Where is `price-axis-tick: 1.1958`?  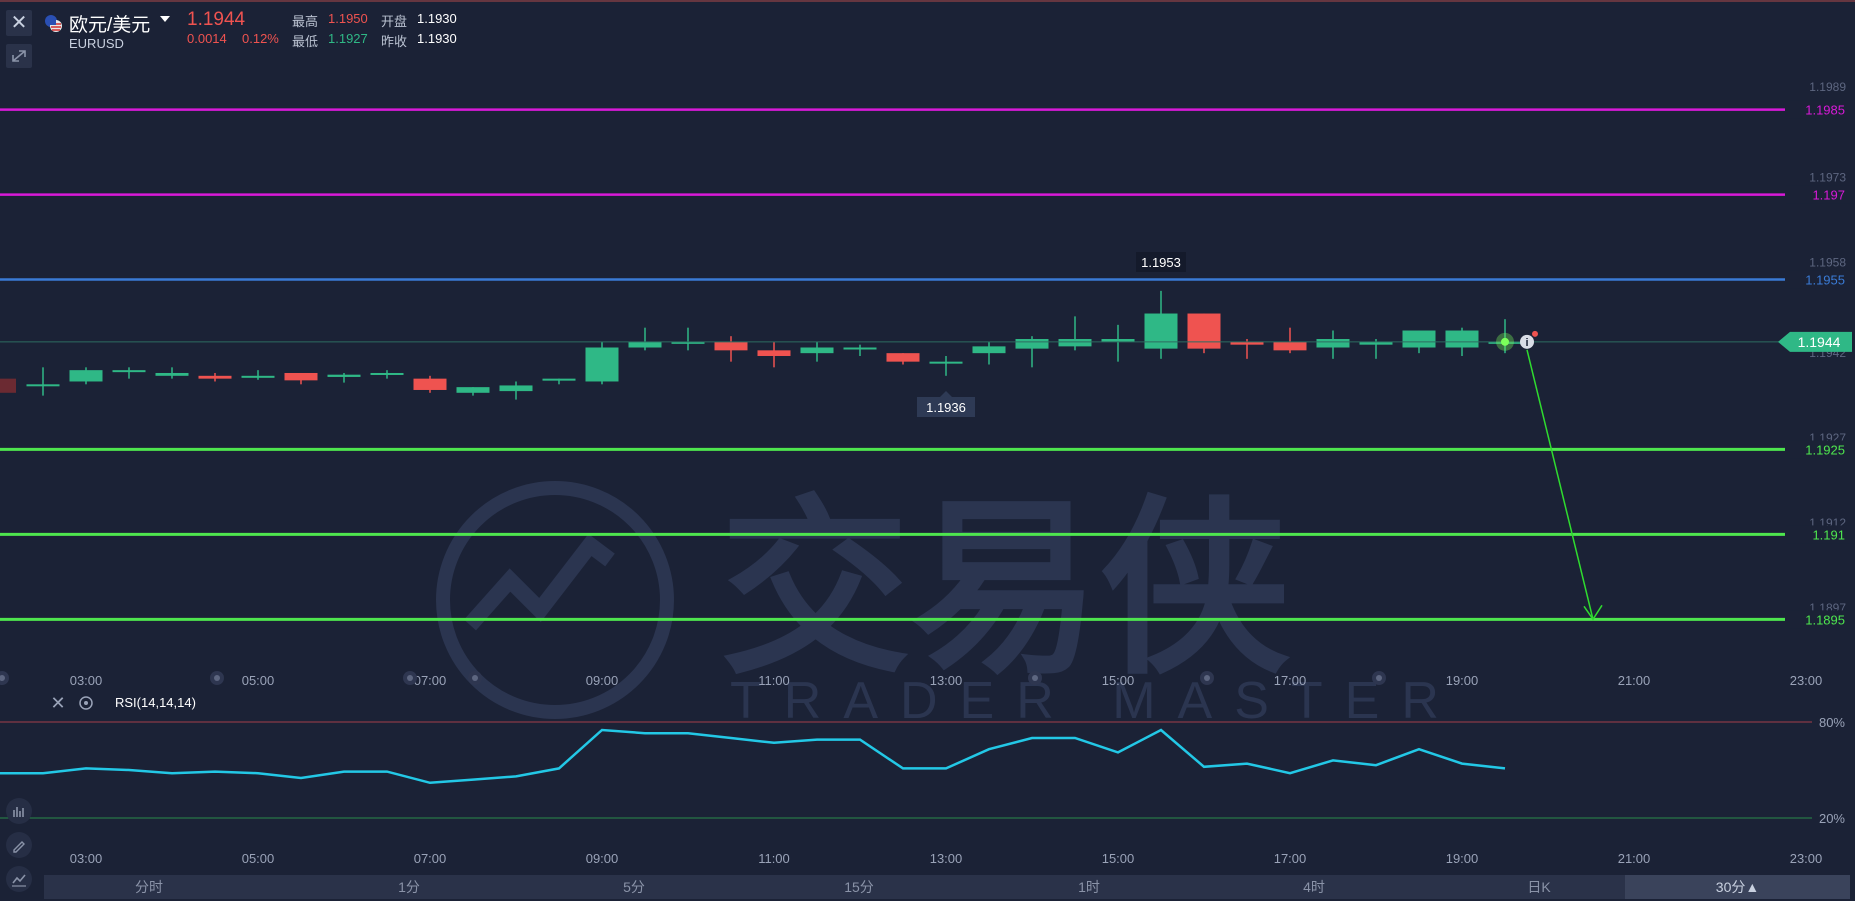
price-axis-tick: 1.1958 is located at coordinates (1827, 263).